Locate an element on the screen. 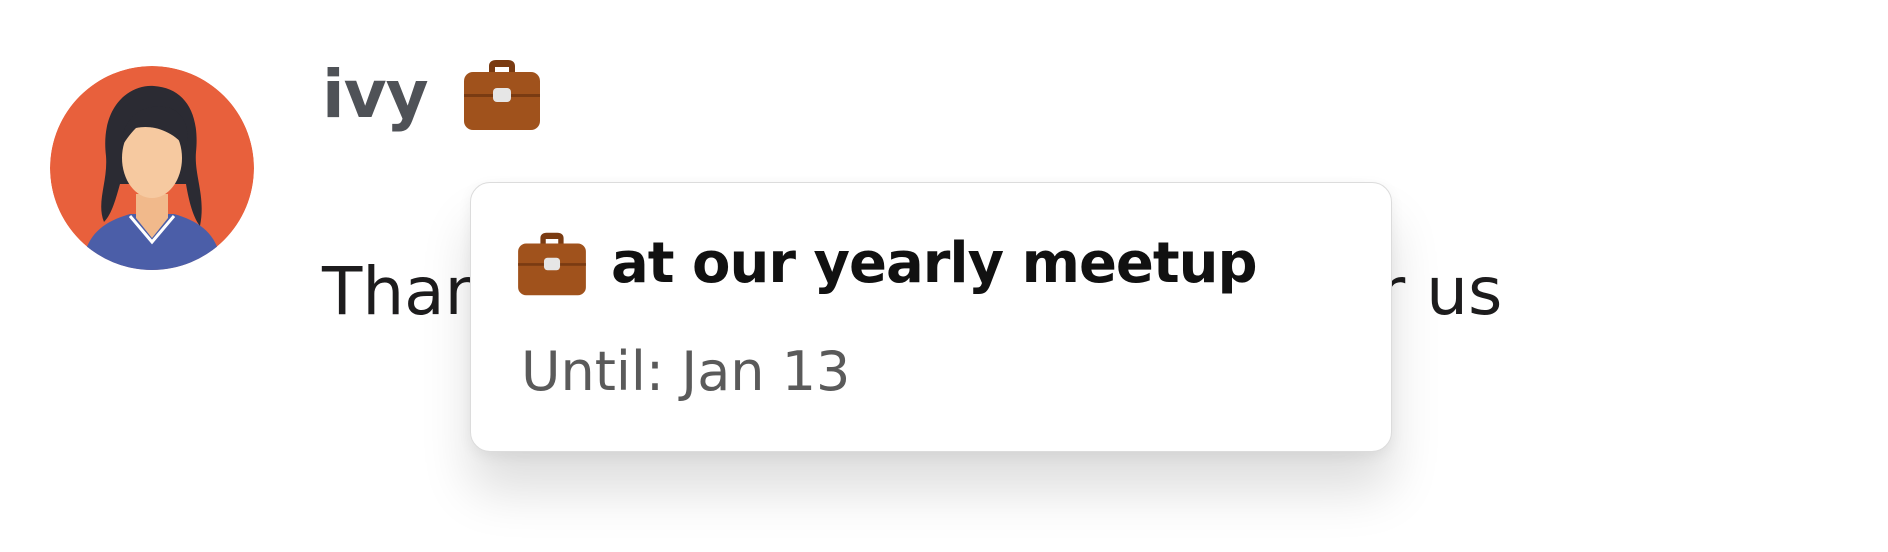  status-expiration: Until: Jan 13 is located at coordinates (686, 371).